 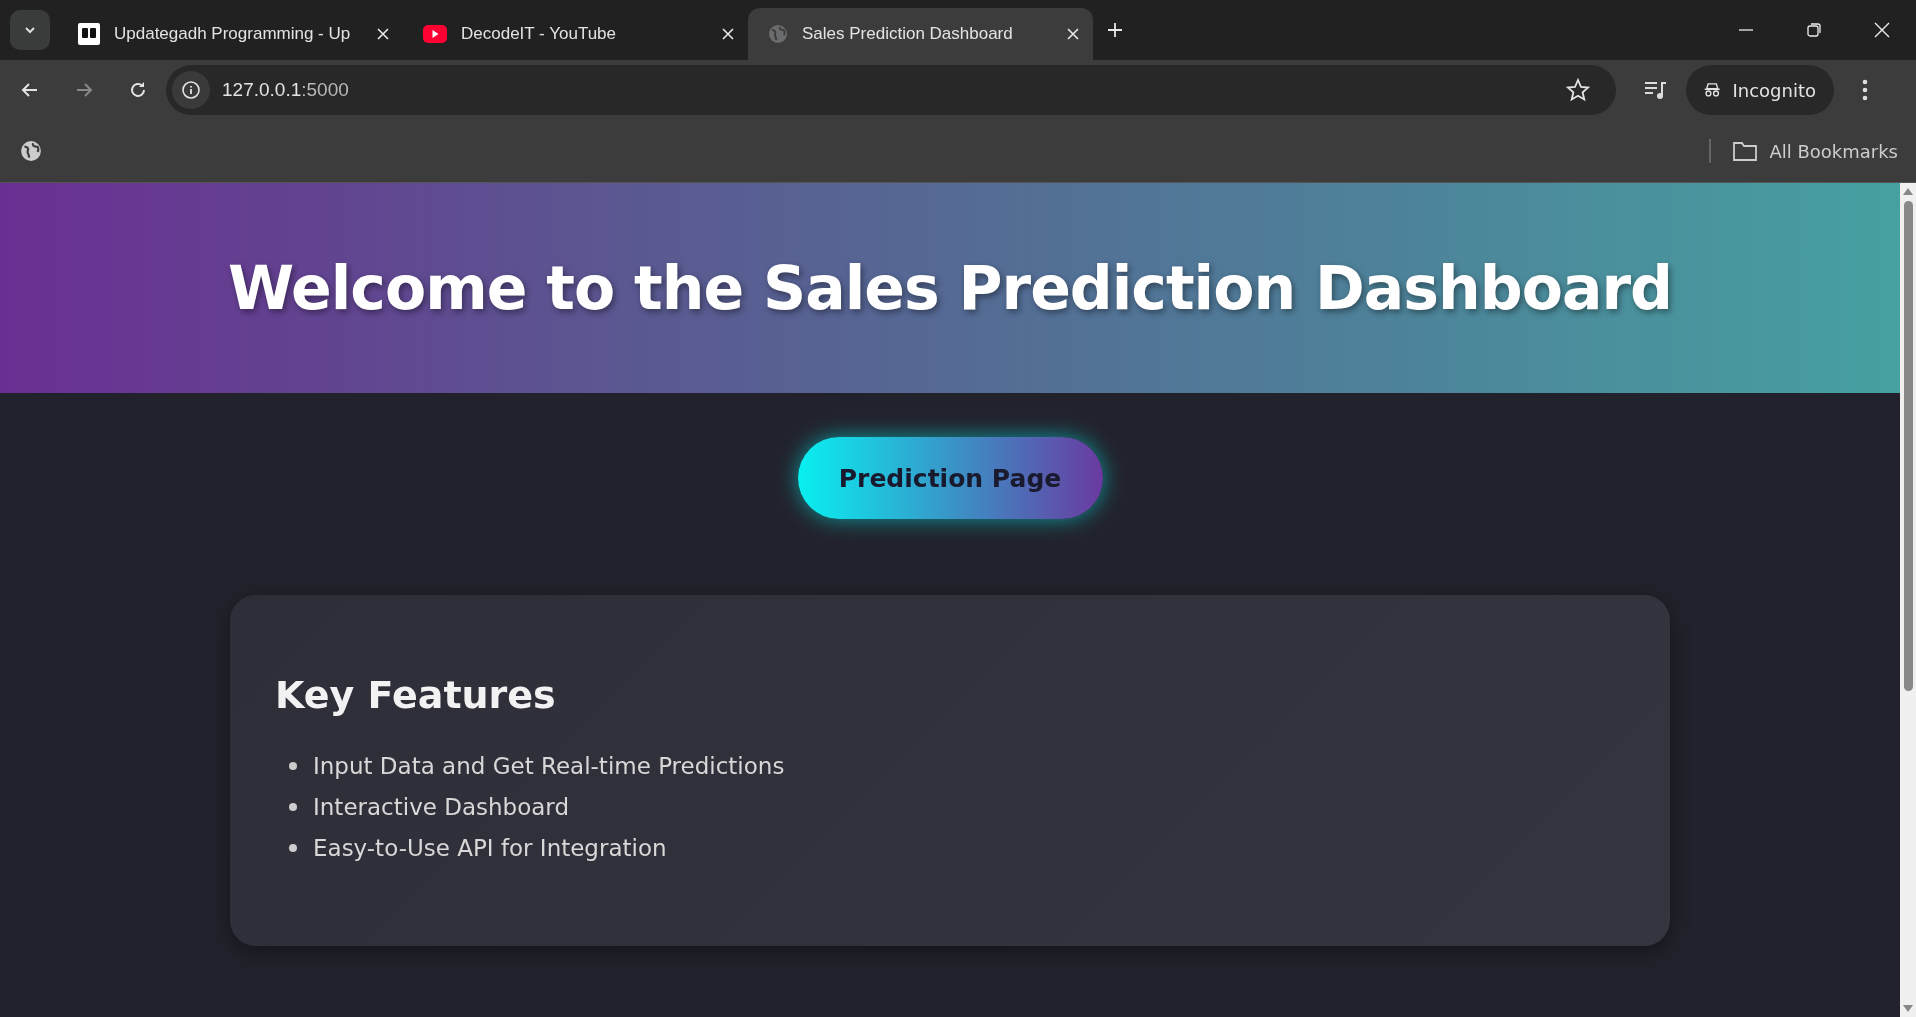 What do you see at coordinates (950, 478) in the screenshot?
I see `prediction-page-button: Prediction Page` at bounding box center [950, 478].